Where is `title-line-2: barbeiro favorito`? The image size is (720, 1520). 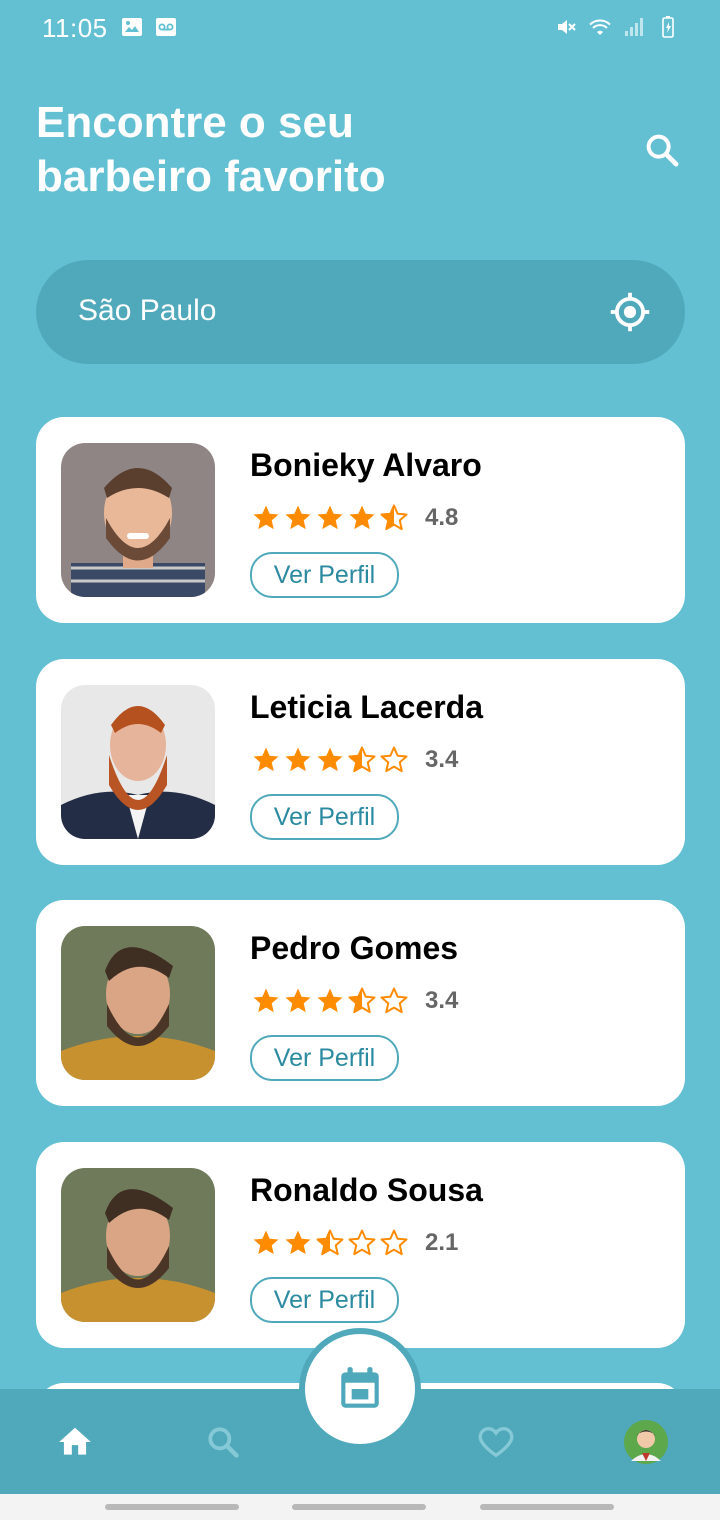 title-line-2: barbeiro favorito is located at coordinates (211, 176).